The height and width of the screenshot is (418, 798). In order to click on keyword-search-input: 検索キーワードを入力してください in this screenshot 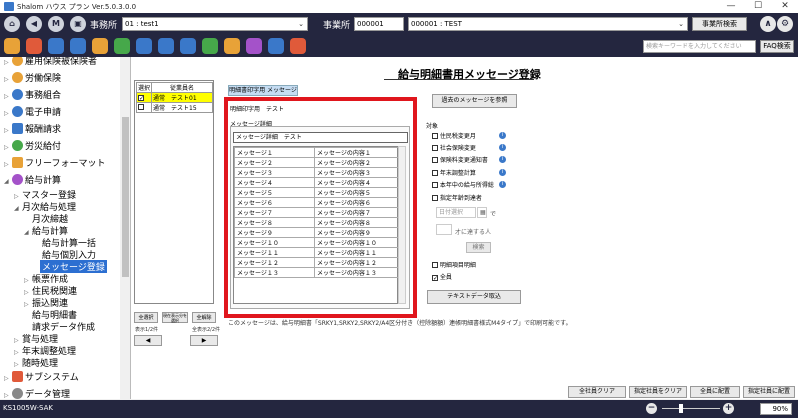, I will do `click(699, 46)`.